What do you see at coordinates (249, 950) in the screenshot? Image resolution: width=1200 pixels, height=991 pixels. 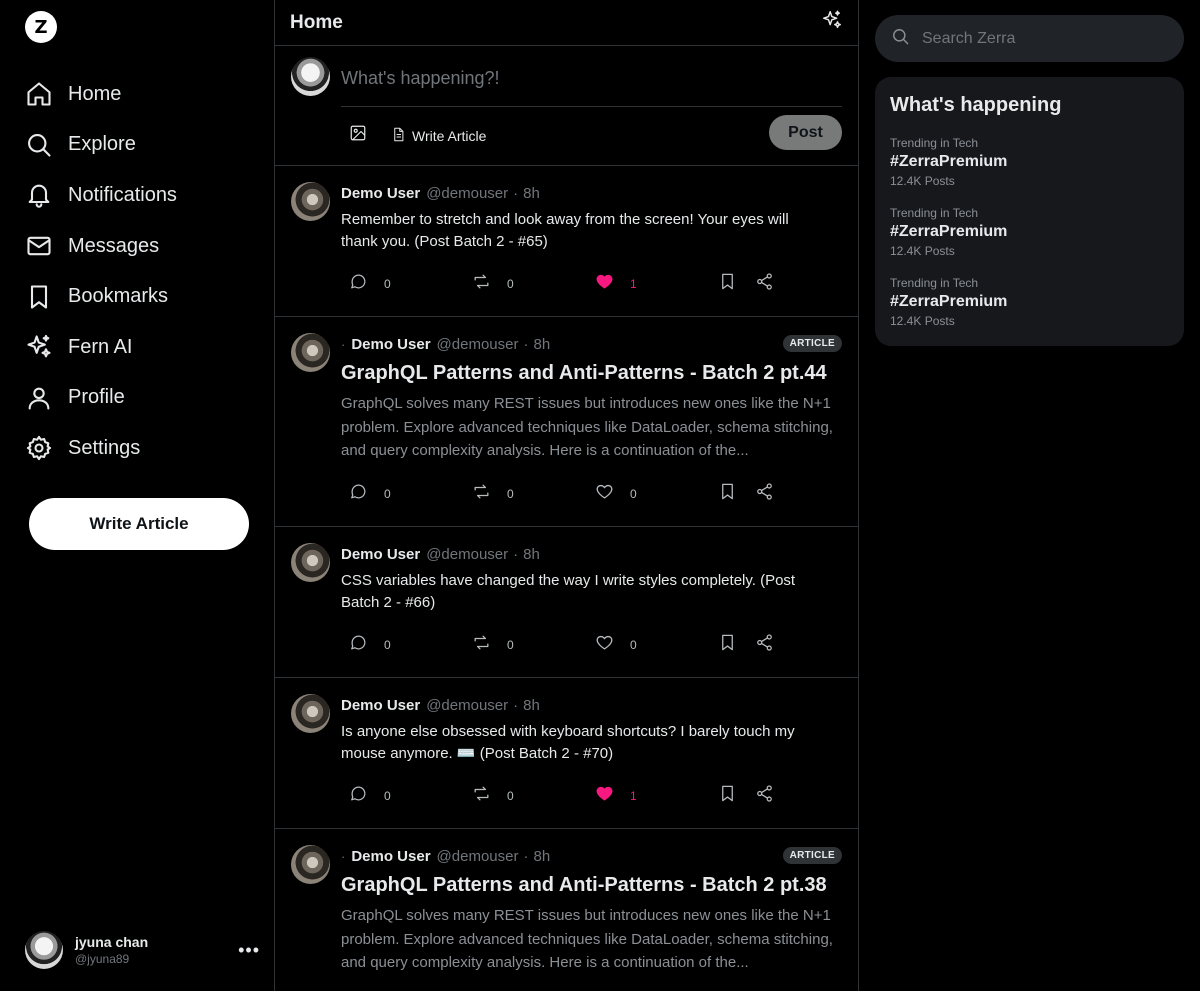 I see `more-icon: •••` at bounding box center [249, 950].